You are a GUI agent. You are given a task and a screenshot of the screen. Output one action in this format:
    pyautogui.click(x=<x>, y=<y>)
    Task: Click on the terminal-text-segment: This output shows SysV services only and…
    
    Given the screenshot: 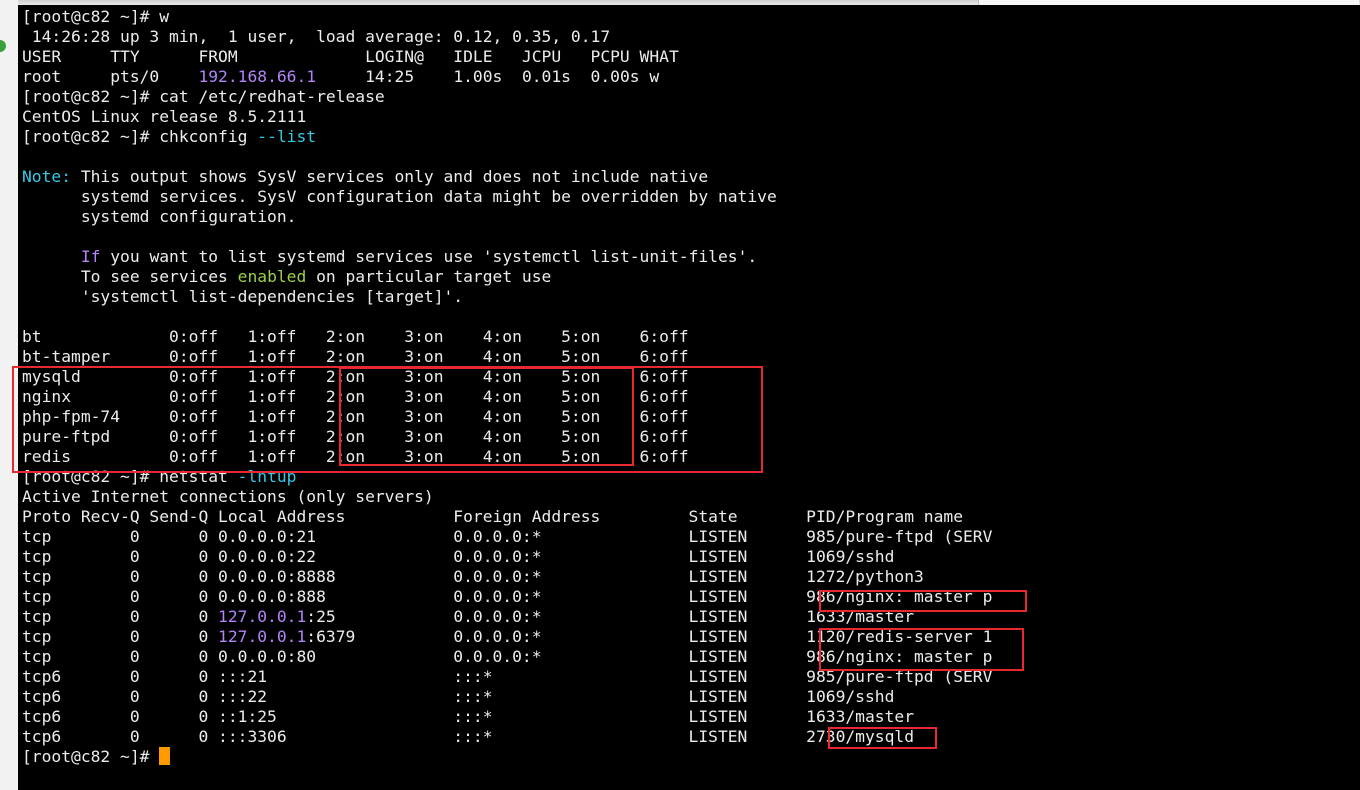 What is the action you would take?
    pyautogui.click(x=390, y=176)
    